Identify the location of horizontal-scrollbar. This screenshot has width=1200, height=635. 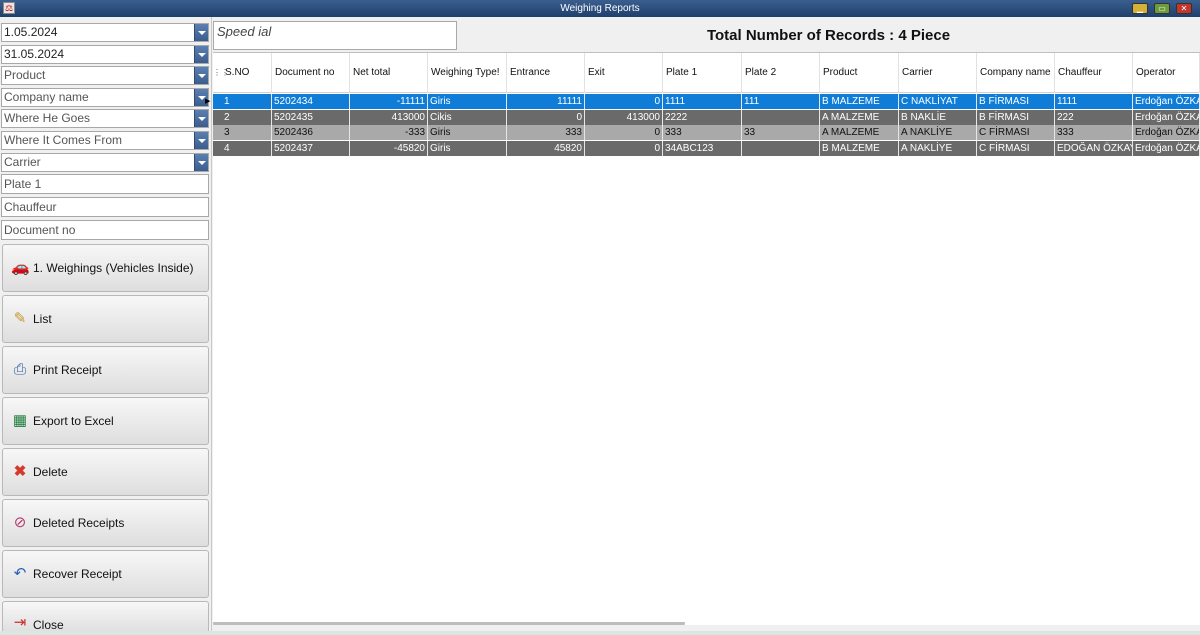
(449, 623).